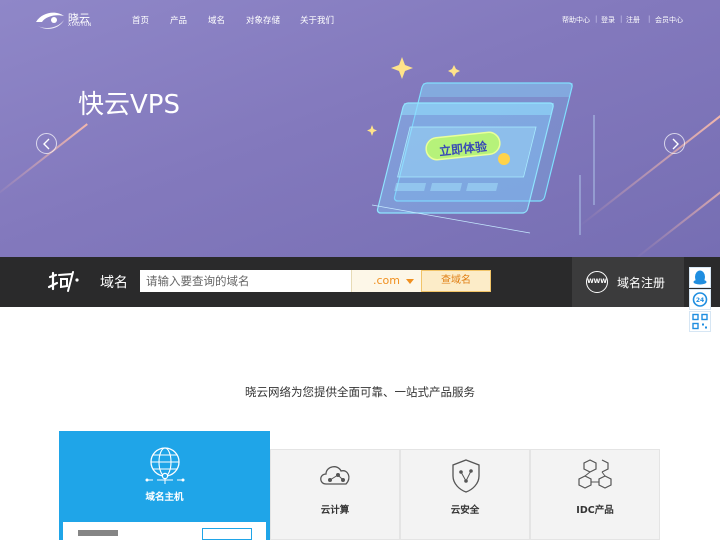  Describe the element at coordinates (595, 474) in the screenshot. I see `cubes-icon` at that location.